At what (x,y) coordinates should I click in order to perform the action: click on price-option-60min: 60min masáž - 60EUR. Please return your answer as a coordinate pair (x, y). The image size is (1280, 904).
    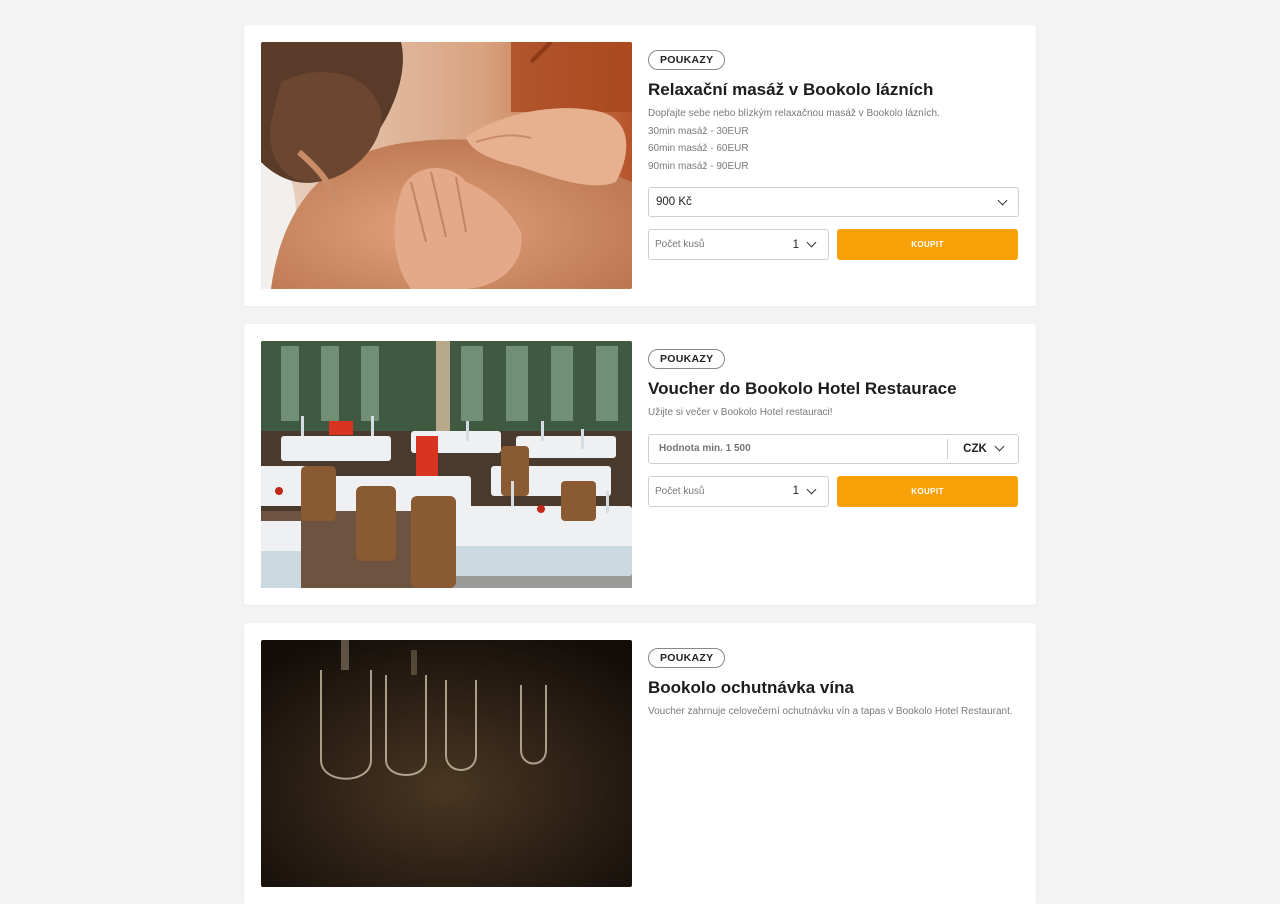
    Looking at the image, I should click on (698, 148).